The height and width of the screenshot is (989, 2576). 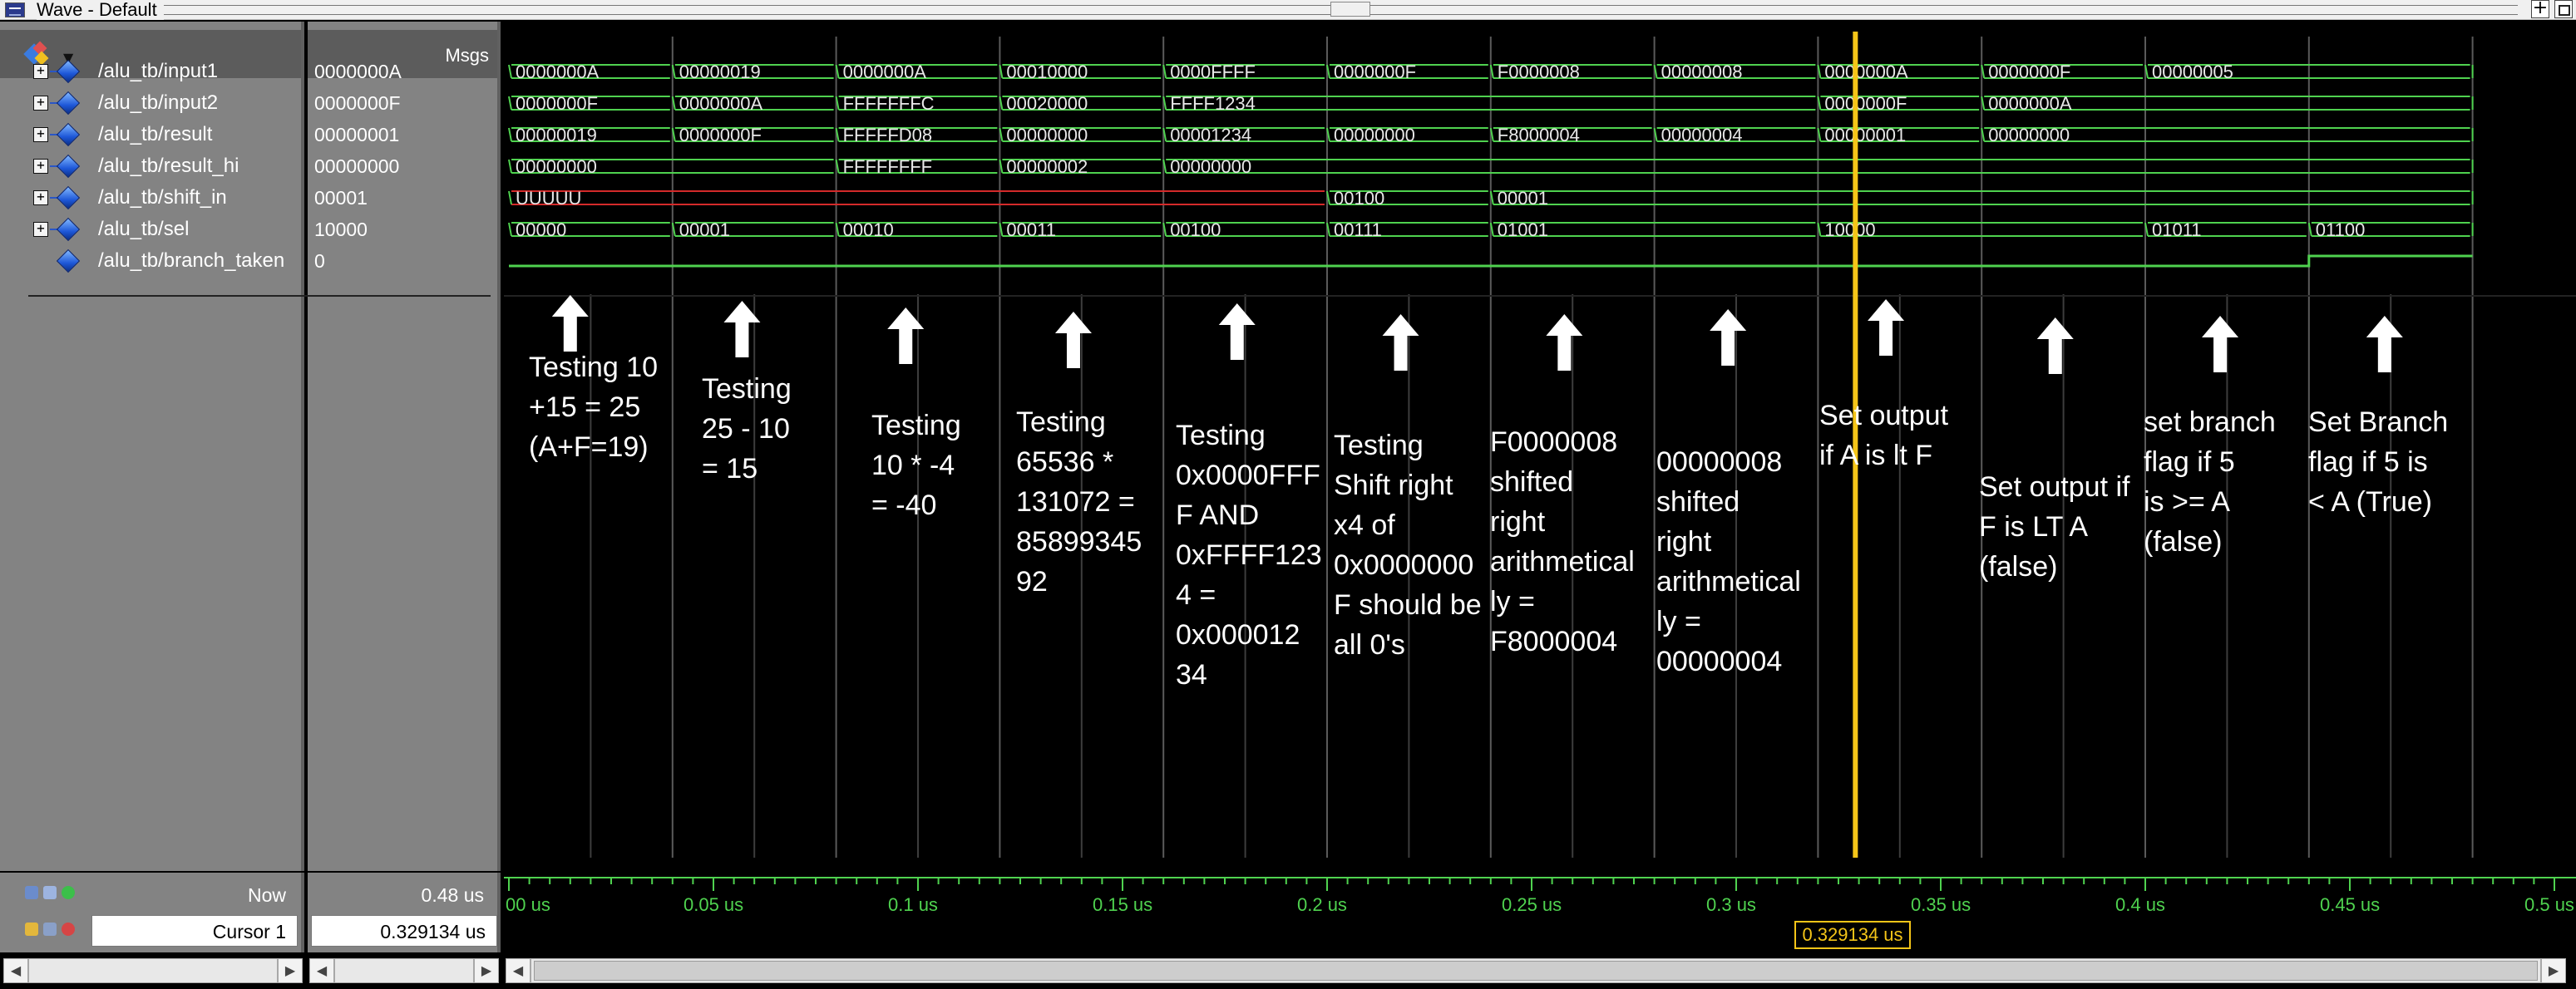 What do you see at coordinates (15, 970) in the screenshot?
I see `names-scroll-left-button: ◀` at bounding box center [15, 970].